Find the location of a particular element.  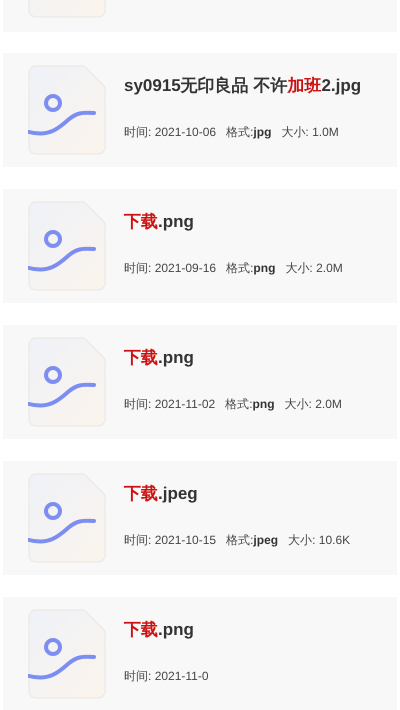

file-size: 大小: 10.6K is located at coordinates (319, 540).